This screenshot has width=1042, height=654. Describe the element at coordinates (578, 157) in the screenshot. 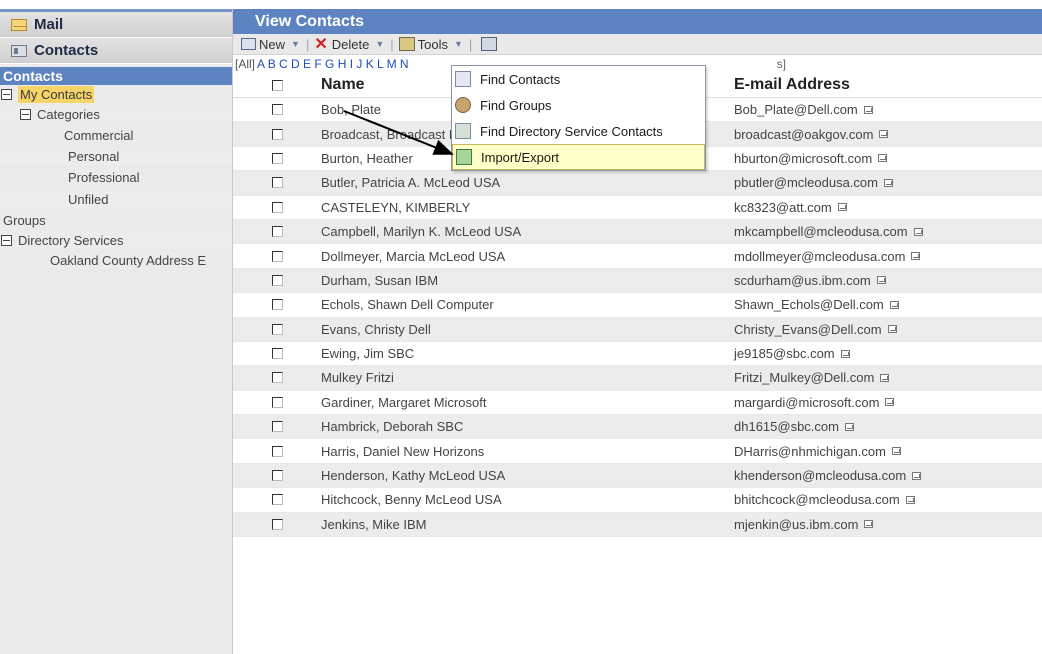

I see `menu-item-import-export: Import/Export` at that location.